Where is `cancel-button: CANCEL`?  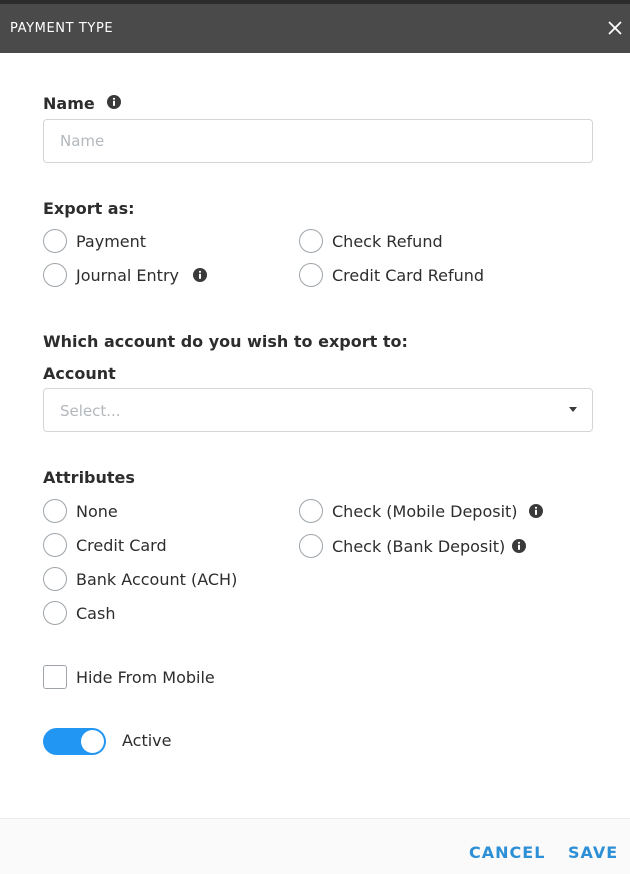 cancel-button: CANCEL is located at coordinates (507, 852).